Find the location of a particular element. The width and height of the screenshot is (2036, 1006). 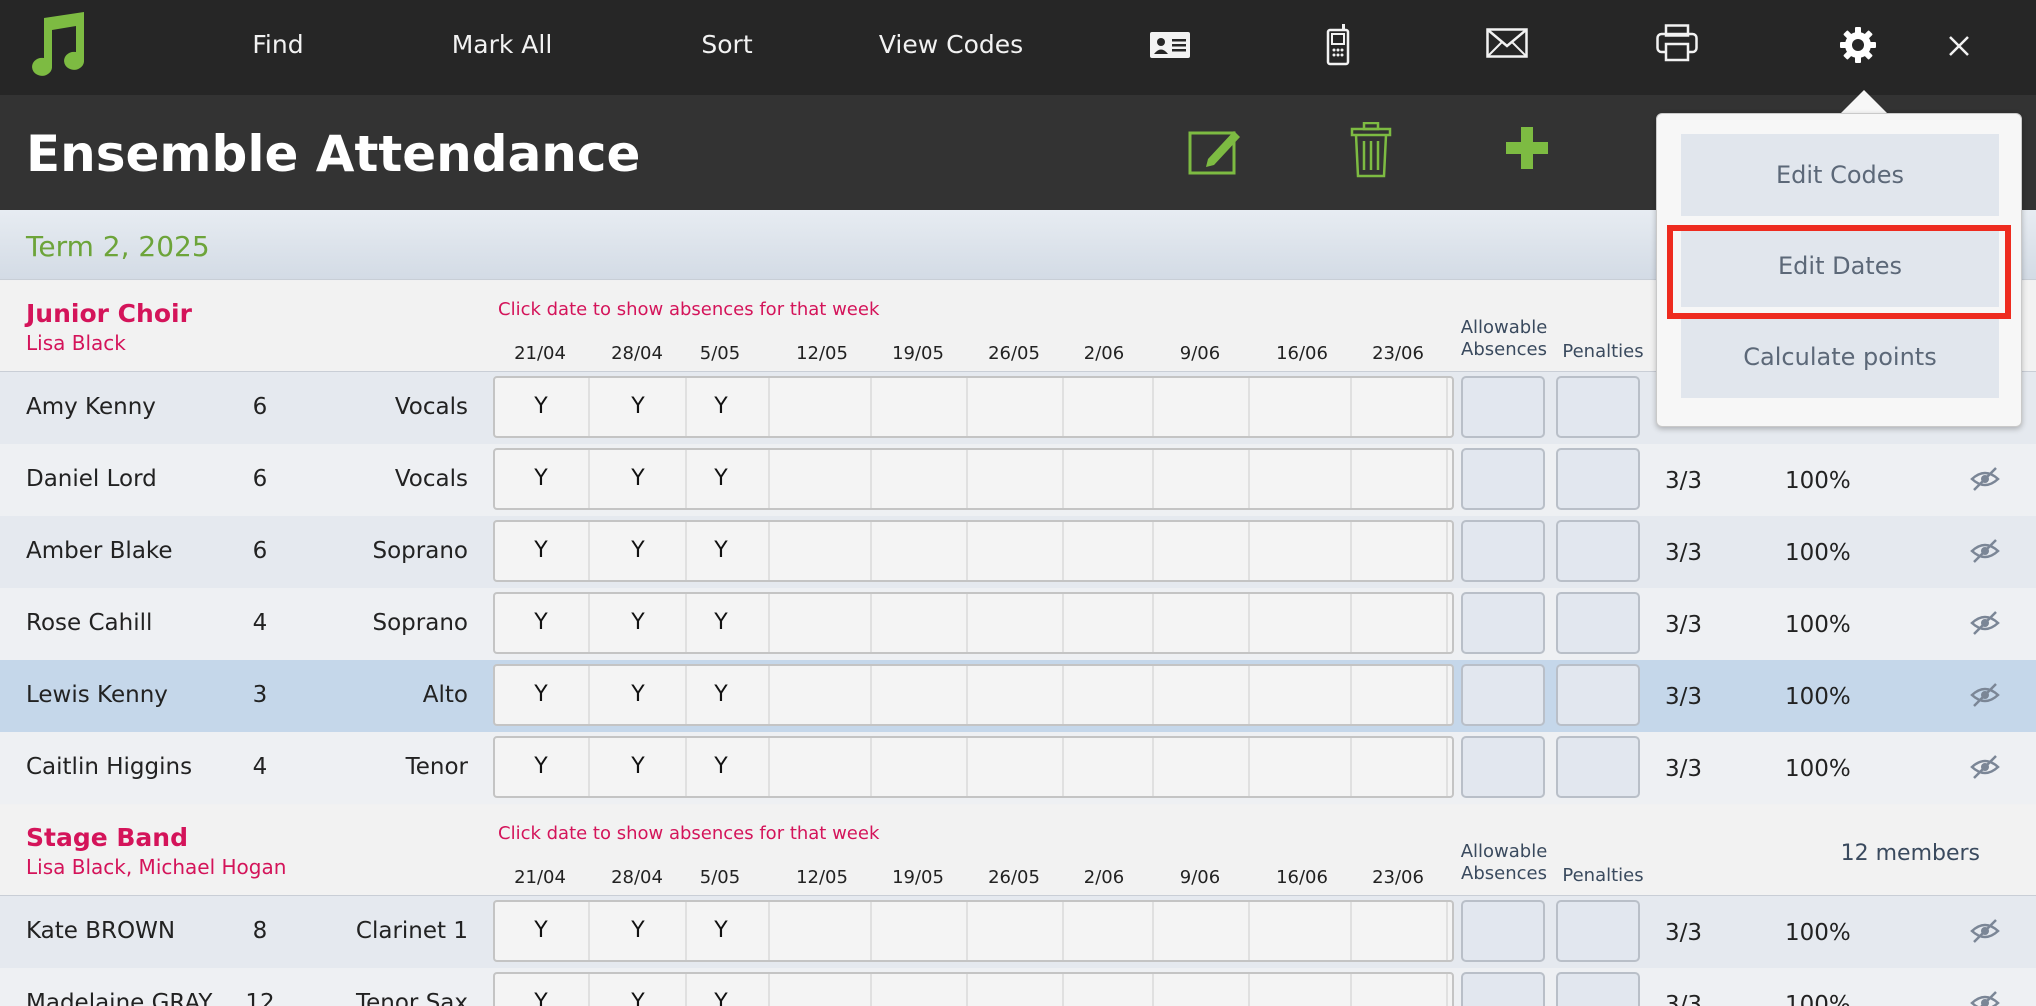

sort-button: Sort is located at coordinates (727, 45).